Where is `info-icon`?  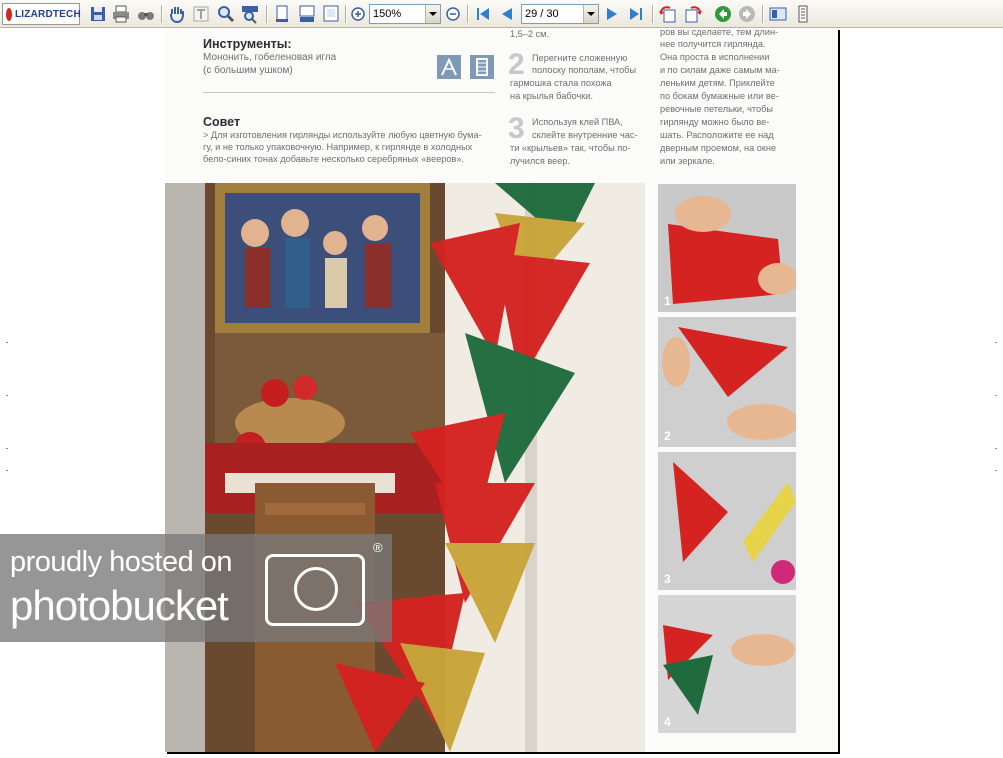 info-icon is located at coordinates (803, 14).